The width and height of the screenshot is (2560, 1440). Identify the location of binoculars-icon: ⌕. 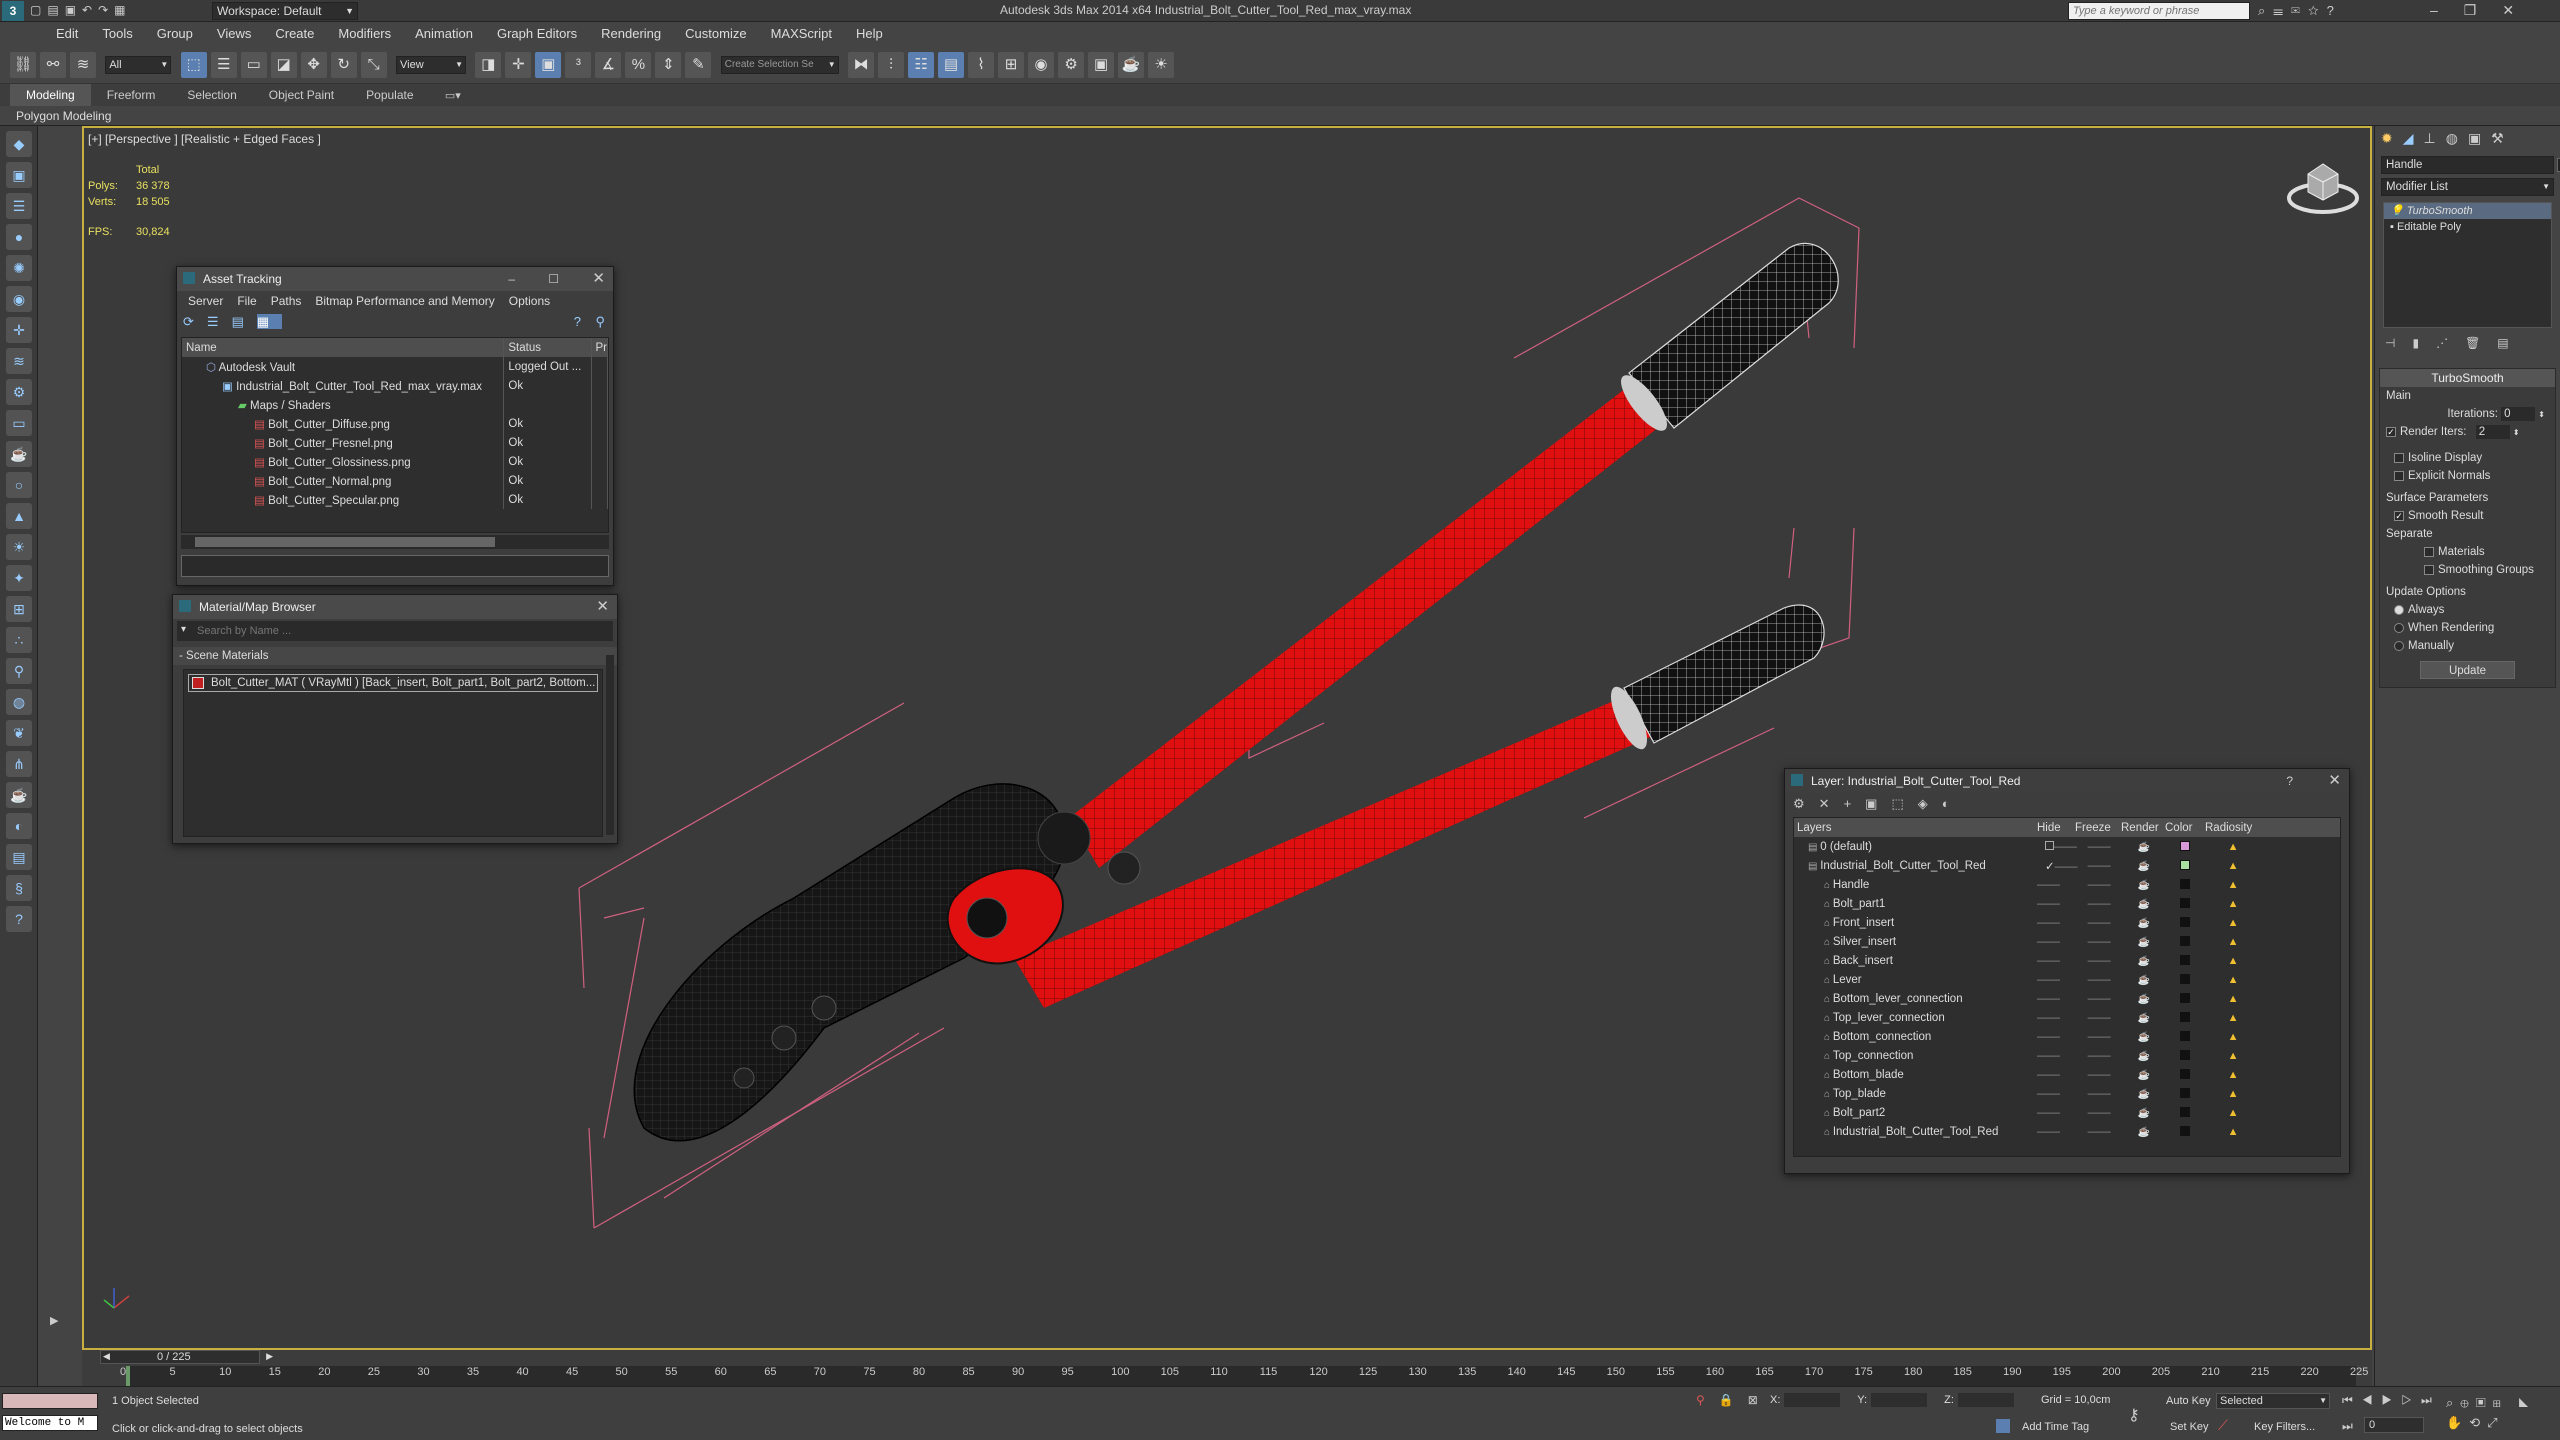
(2265, 10).